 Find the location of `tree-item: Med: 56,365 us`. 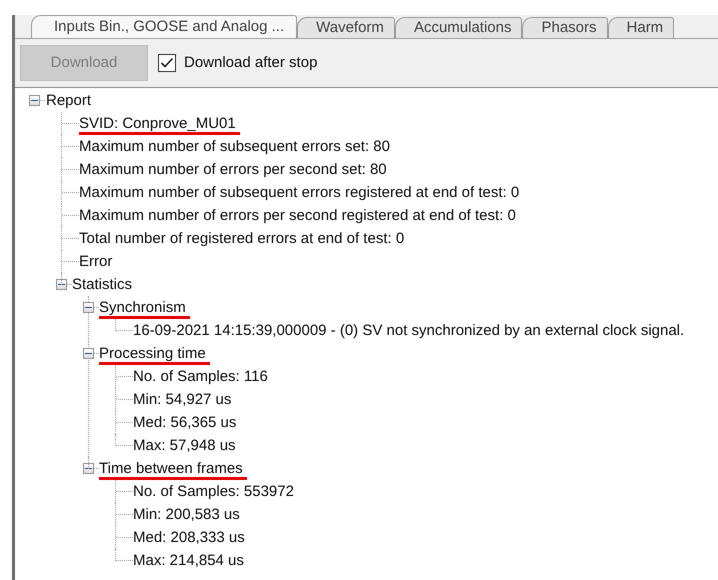

tree-item: Med: 56,365 us is located at coordinates (184, 422).